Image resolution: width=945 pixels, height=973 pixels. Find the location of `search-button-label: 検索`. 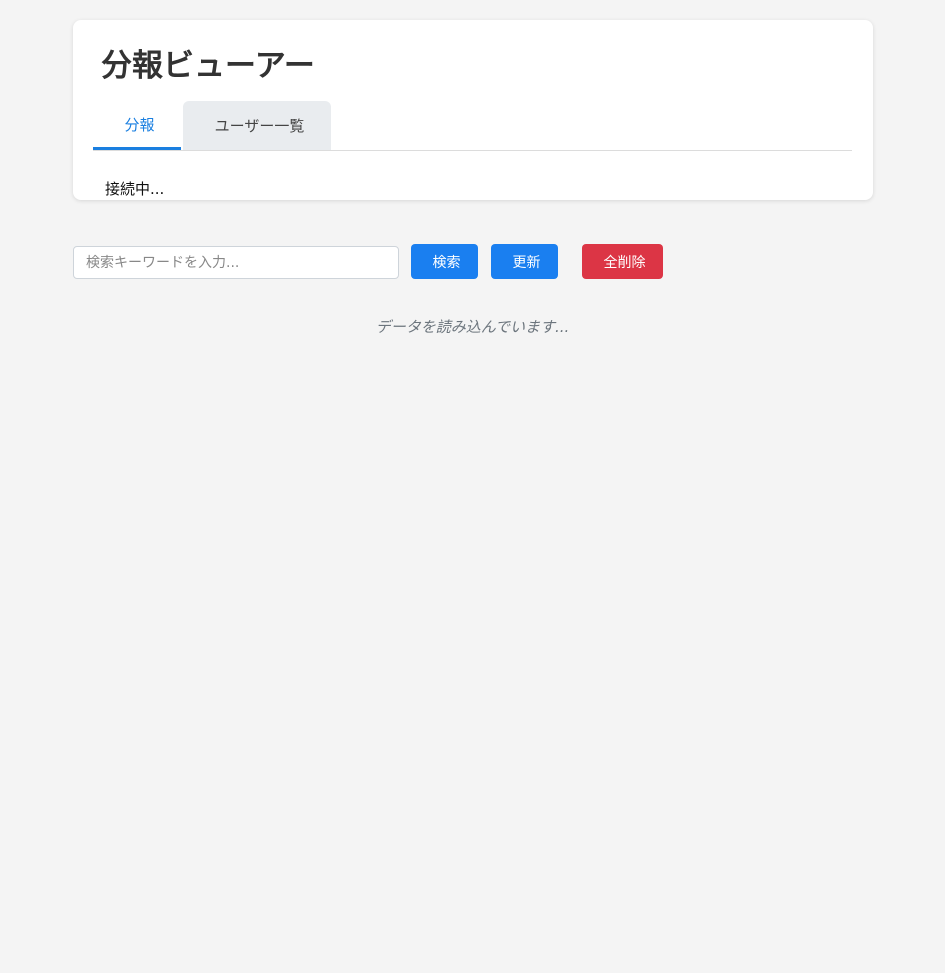

search-button-label: 検索 is located at coordinates (446, 262).